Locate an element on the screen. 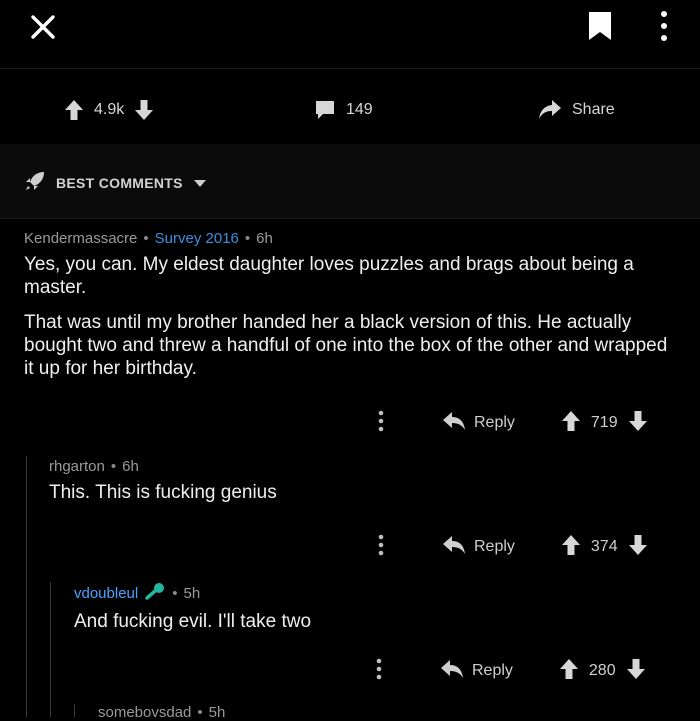 Image resolution: width=700 pixels, height=721 pixels. post-vote: 4.9k is located at coordinates (109, 110).